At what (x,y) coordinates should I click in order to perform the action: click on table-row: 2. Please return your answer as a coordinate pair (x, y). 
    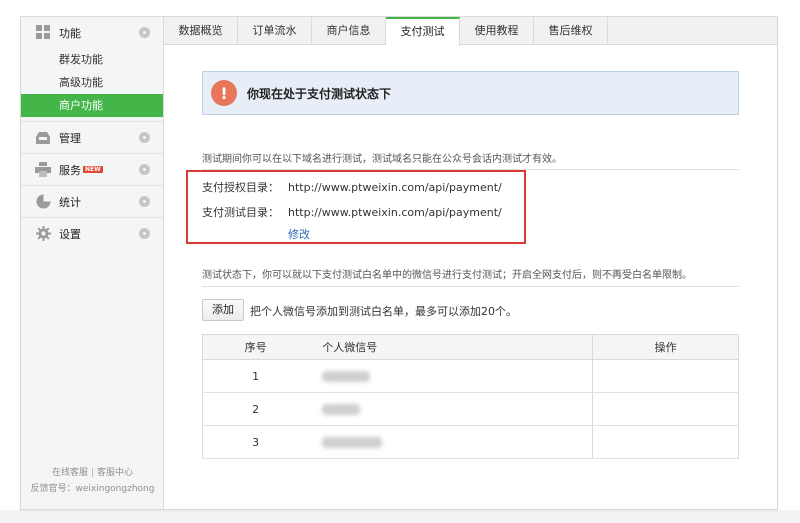
    Looking at the image, I should click on (470, 409).